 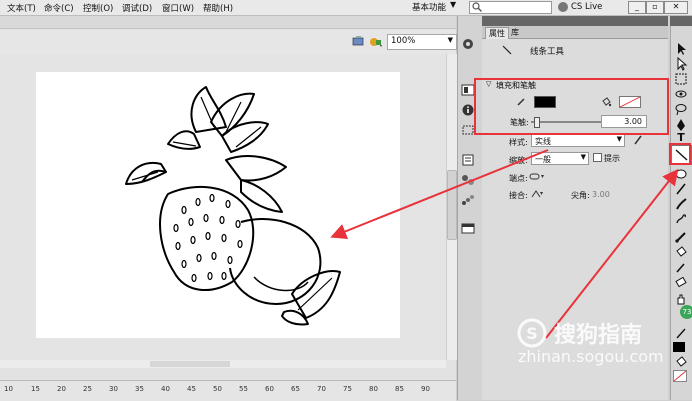 What do you see at coordinates (591, 356) in the screenshot?
I see `watermark-url: zhinan.sogou.com` at bounding box center [591, 356].